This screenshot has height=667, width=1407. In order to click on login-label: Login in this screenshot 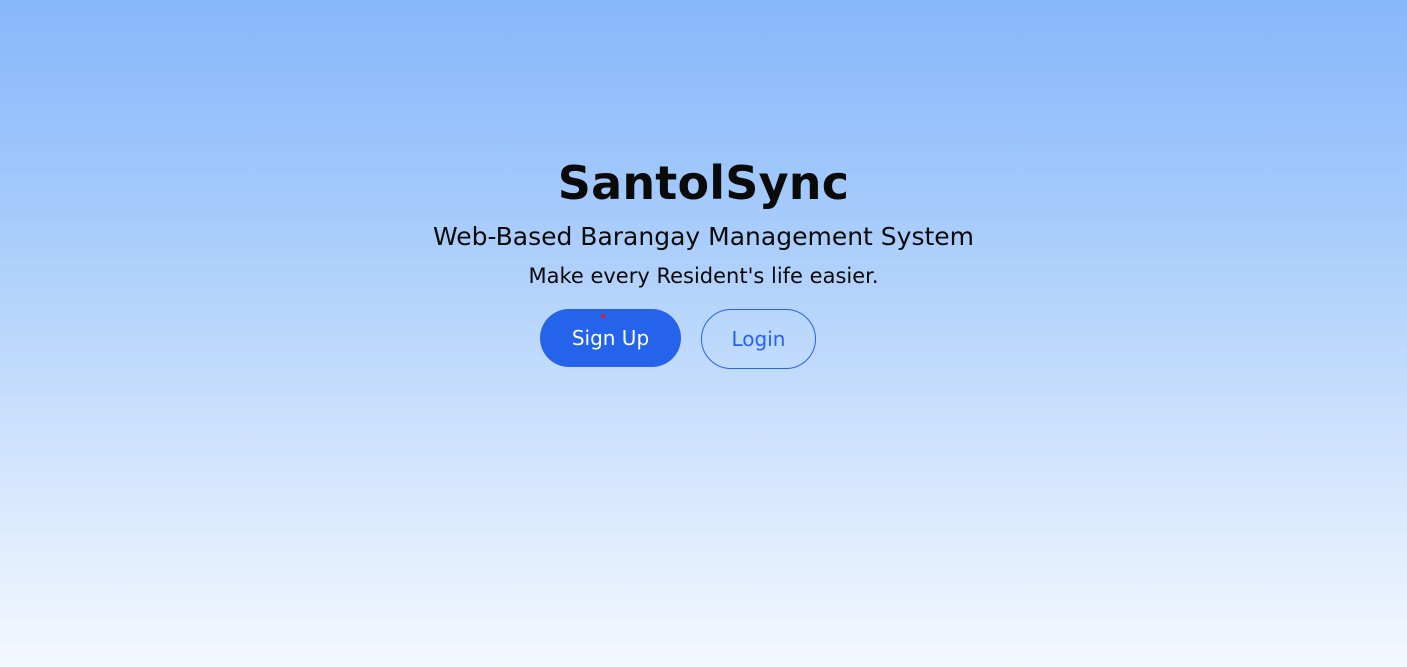, I will do `click(758, 339)`.